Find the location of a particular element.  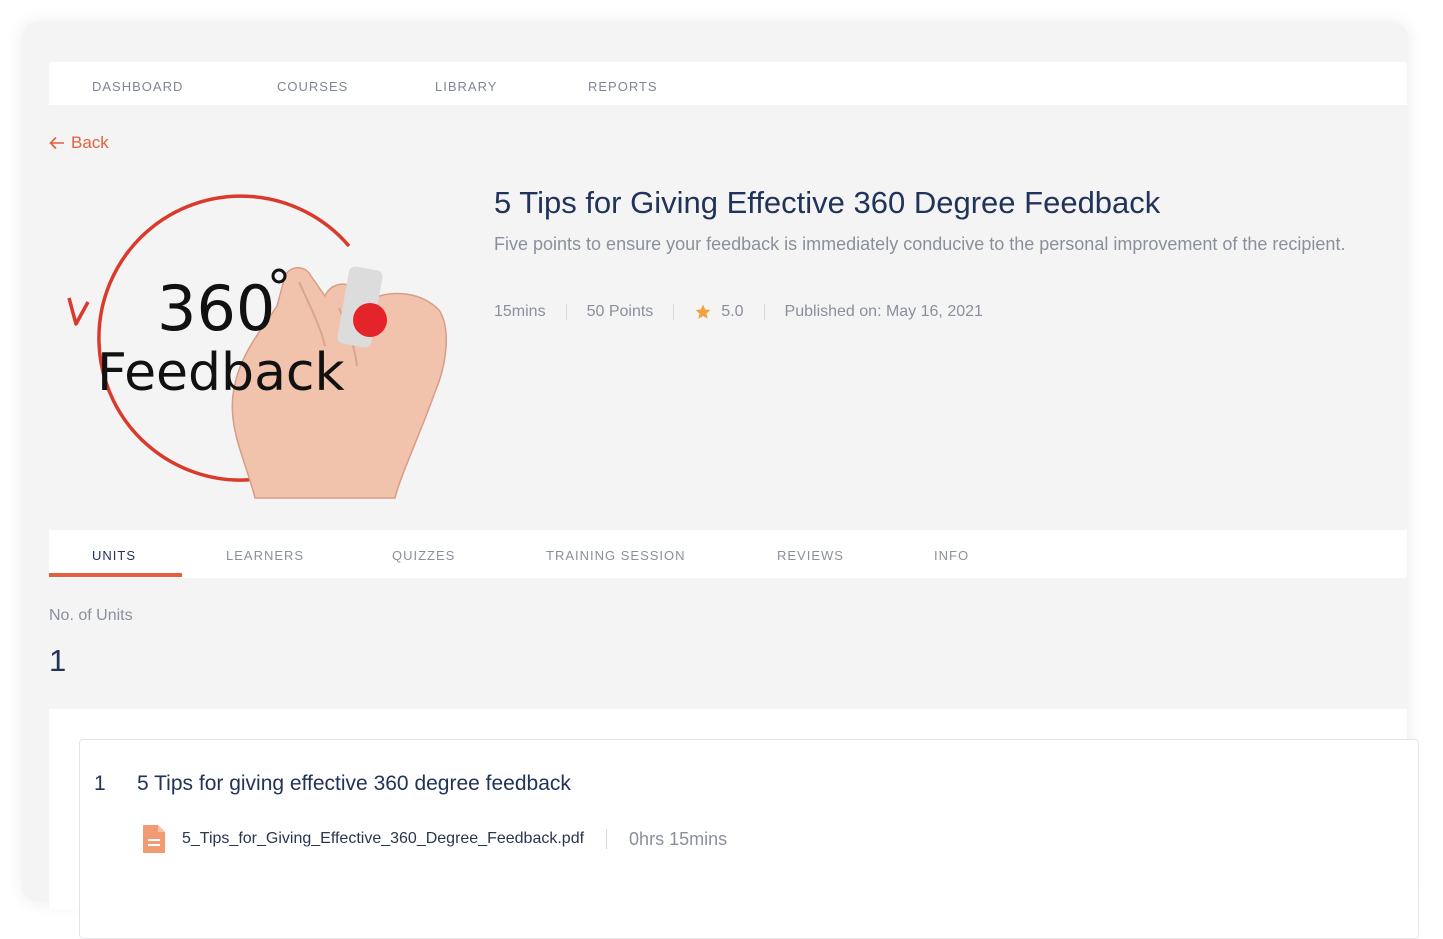

nav-reports: REPORTS is located at coordinates (623, 86).